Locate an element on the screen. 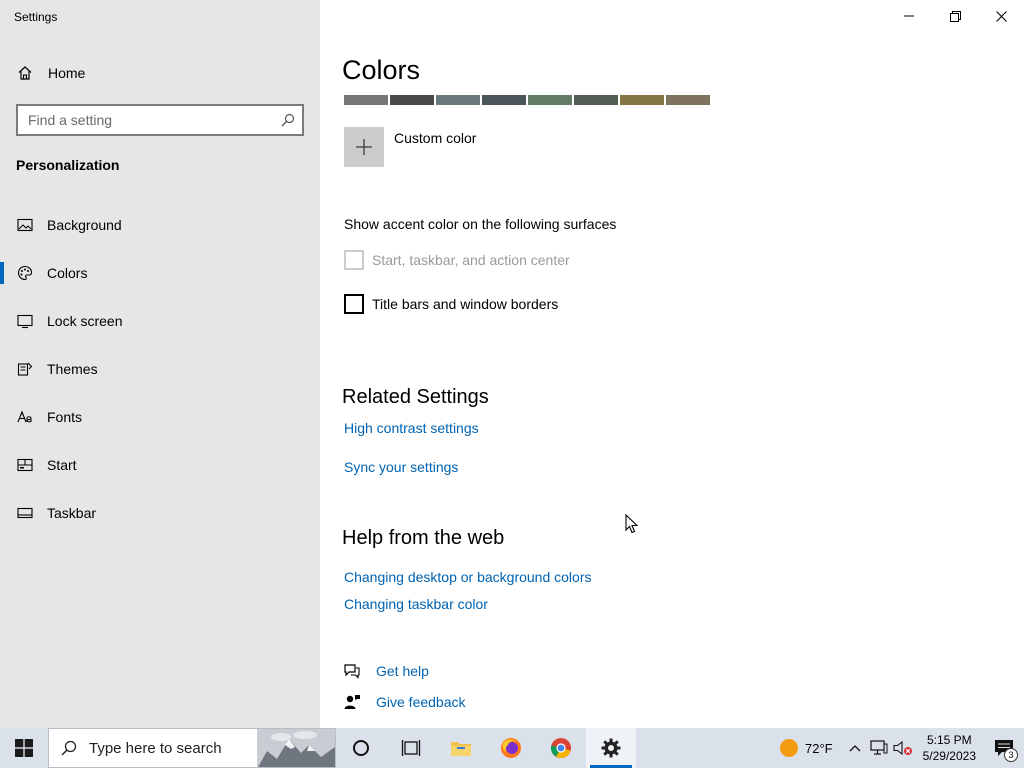  chrome-icon is located at coordinates (560, 748).